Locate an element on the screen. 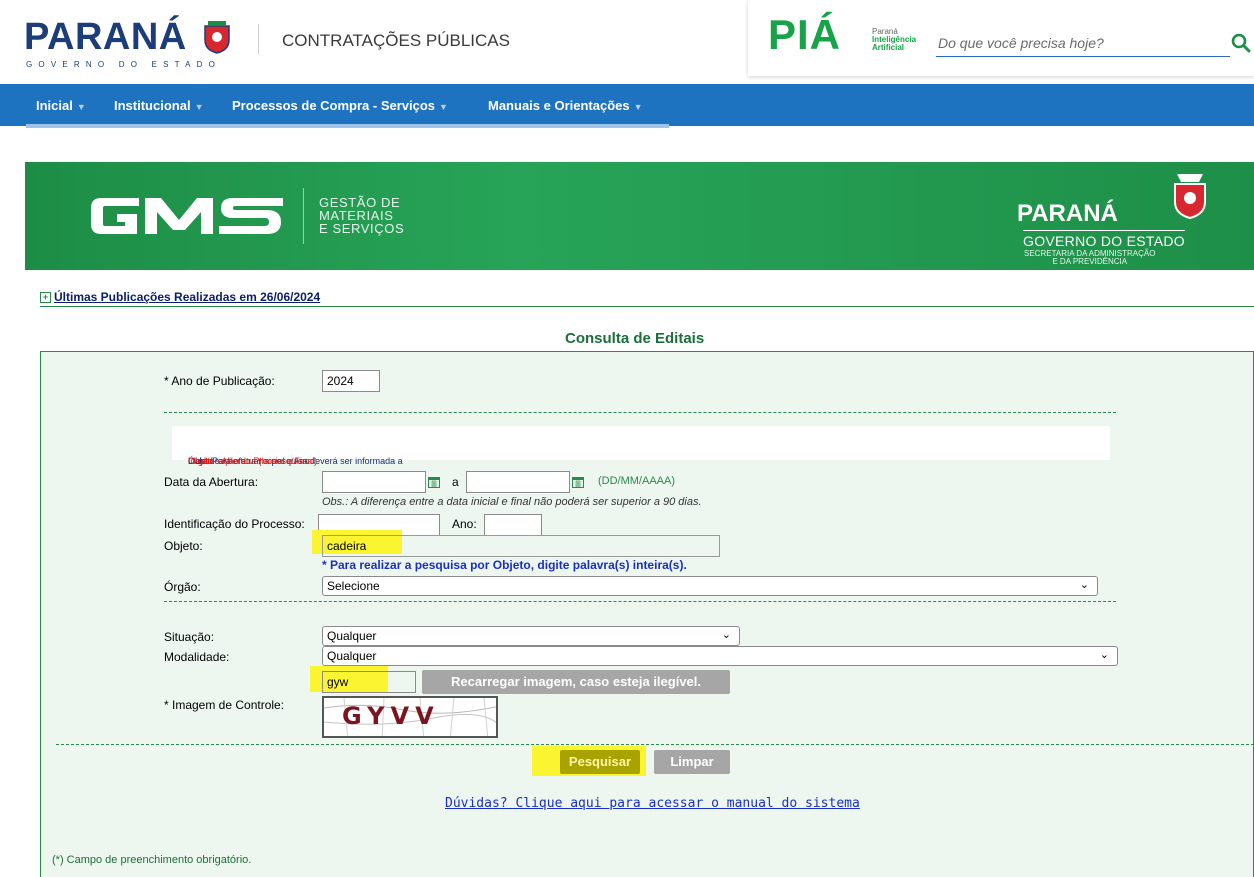 The image size is (1254, 877). nav-item-label: Inicial is located at coordinates (54, 105).